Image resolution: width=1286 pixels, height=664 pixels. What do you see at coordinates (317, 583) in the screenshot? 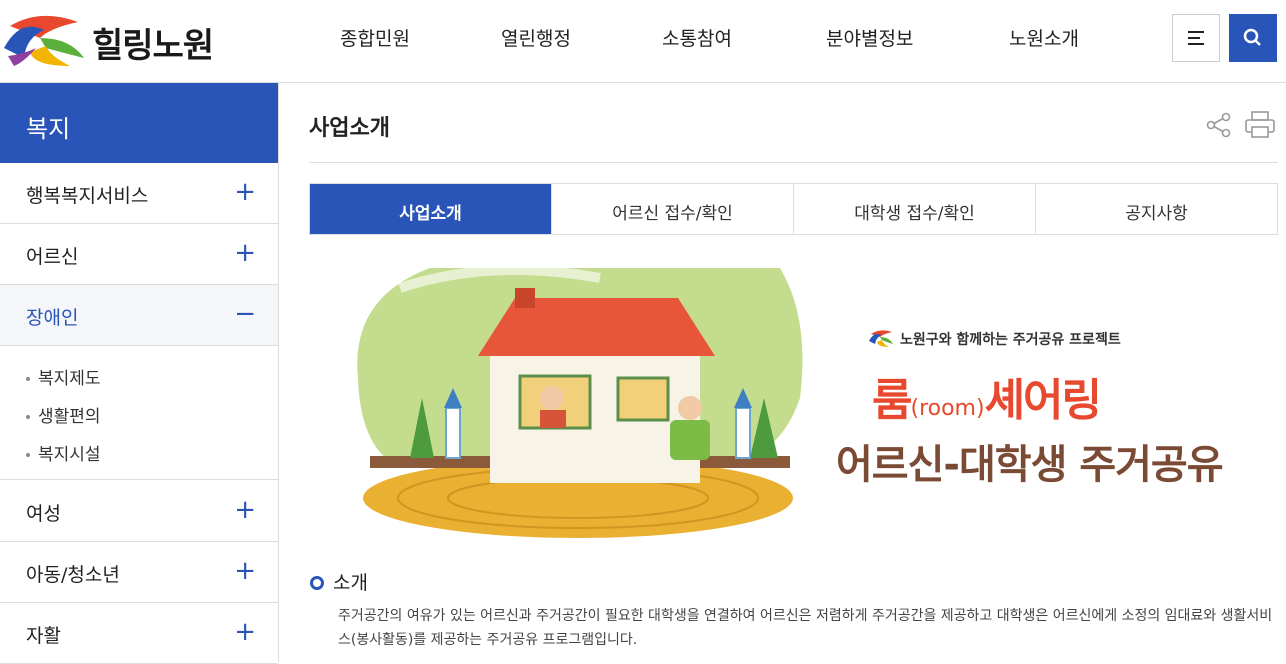
I see `circle-bullet-icon` at bounding box center [317, 583].